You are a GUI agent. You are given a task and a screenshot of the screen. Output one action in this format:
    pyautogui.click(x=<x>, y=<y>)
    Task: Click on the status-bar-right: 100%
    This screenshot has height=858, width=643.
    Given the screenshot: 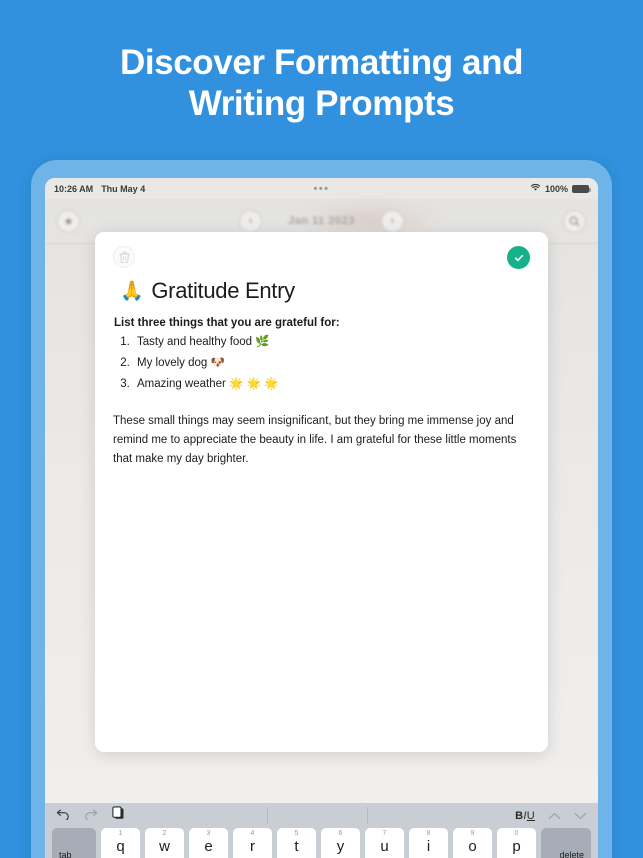 What is the action you would take?
    pyautogui.click(x=560, y=188)
    